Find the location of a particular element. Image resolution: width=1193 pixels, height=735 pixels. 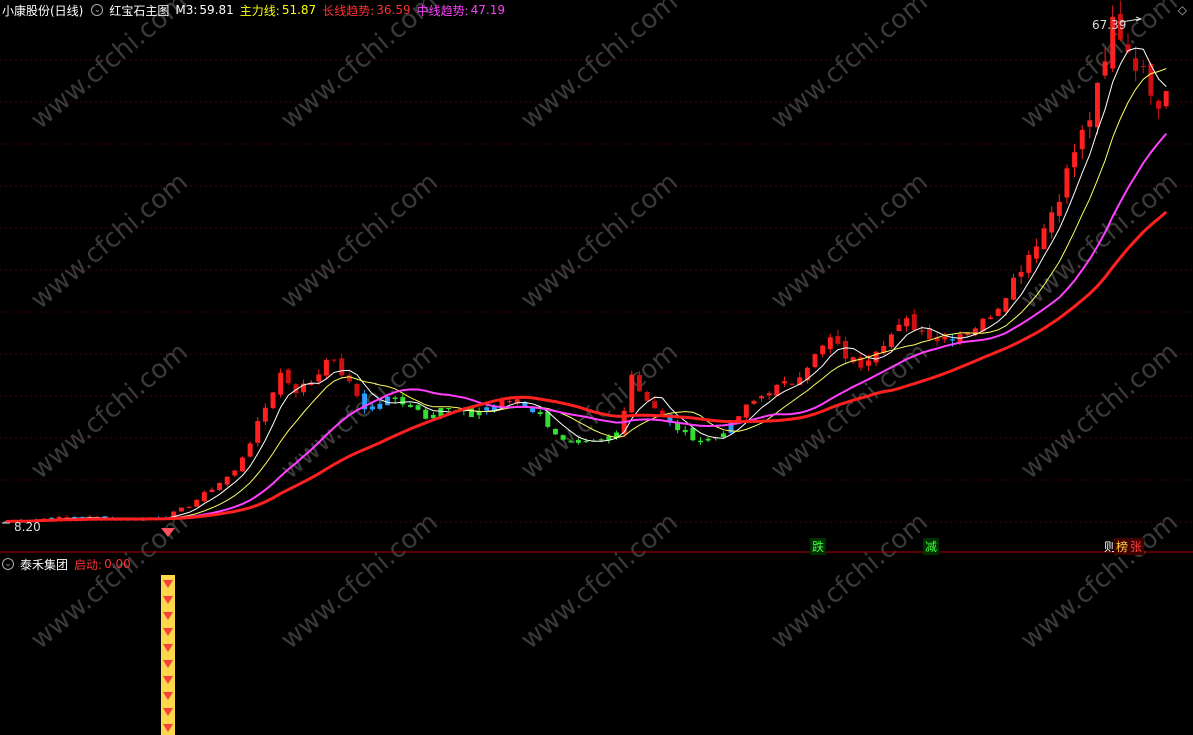

sub-indicator-name: 泰禾集团 is located at coordinates (44, 564).